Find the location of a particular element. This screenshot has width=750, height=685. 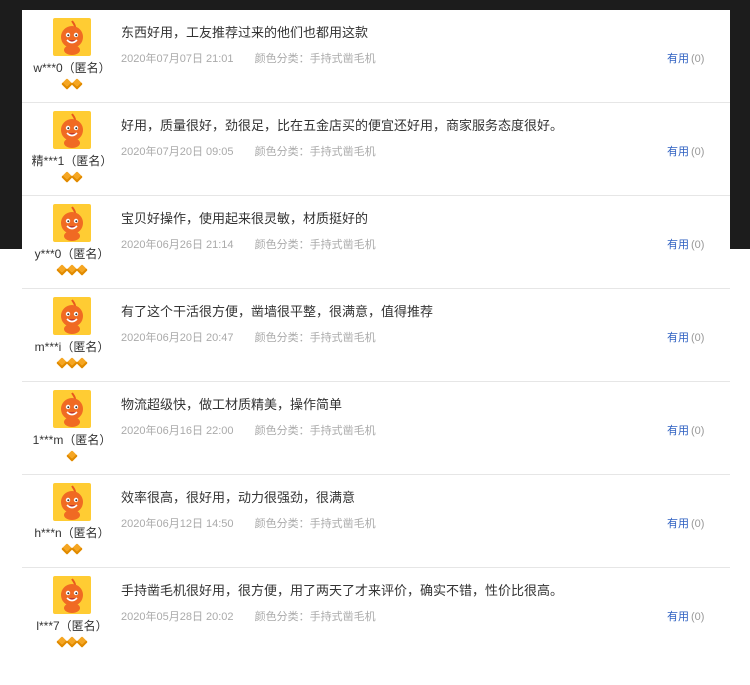

reviewer-name: 1***m（匿名） is located at coordinates (72, 440).